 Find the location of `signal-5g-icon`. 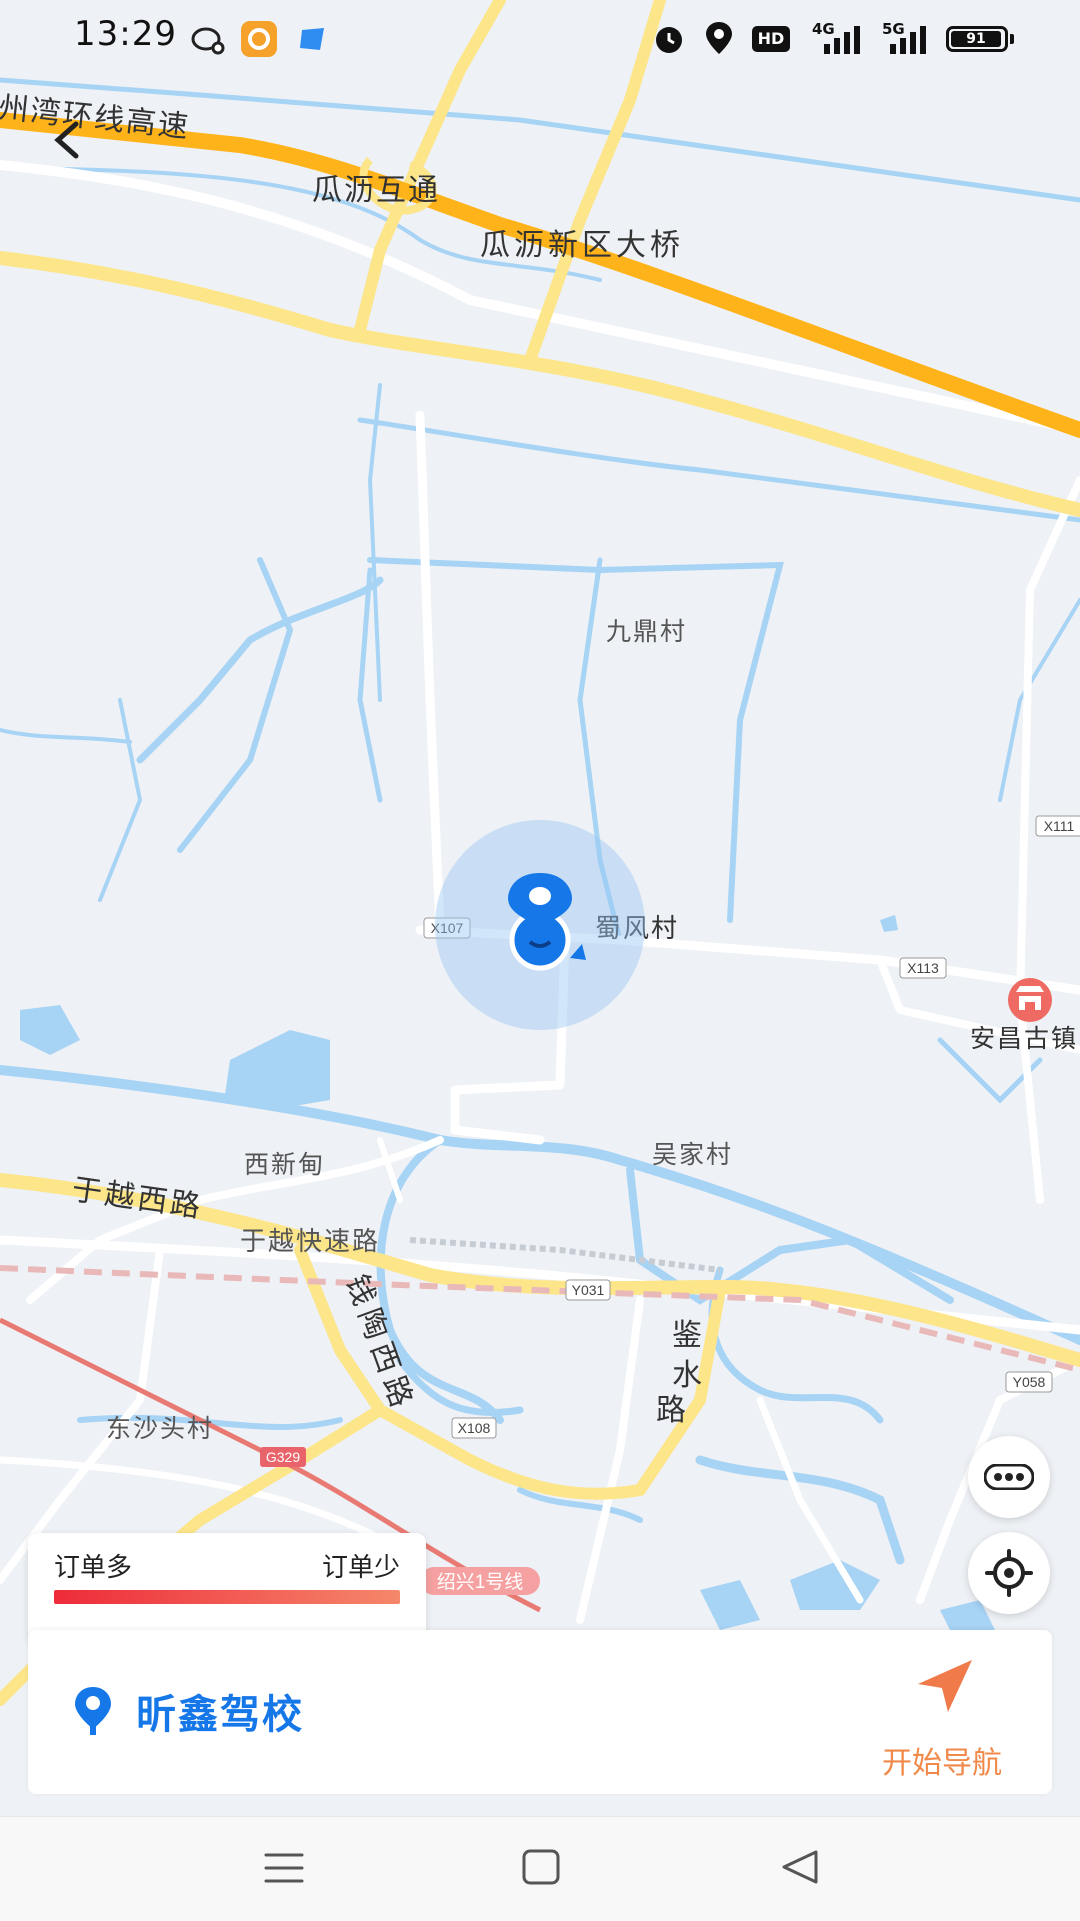

signal-5g-icon is located at coordinates (908, 40).